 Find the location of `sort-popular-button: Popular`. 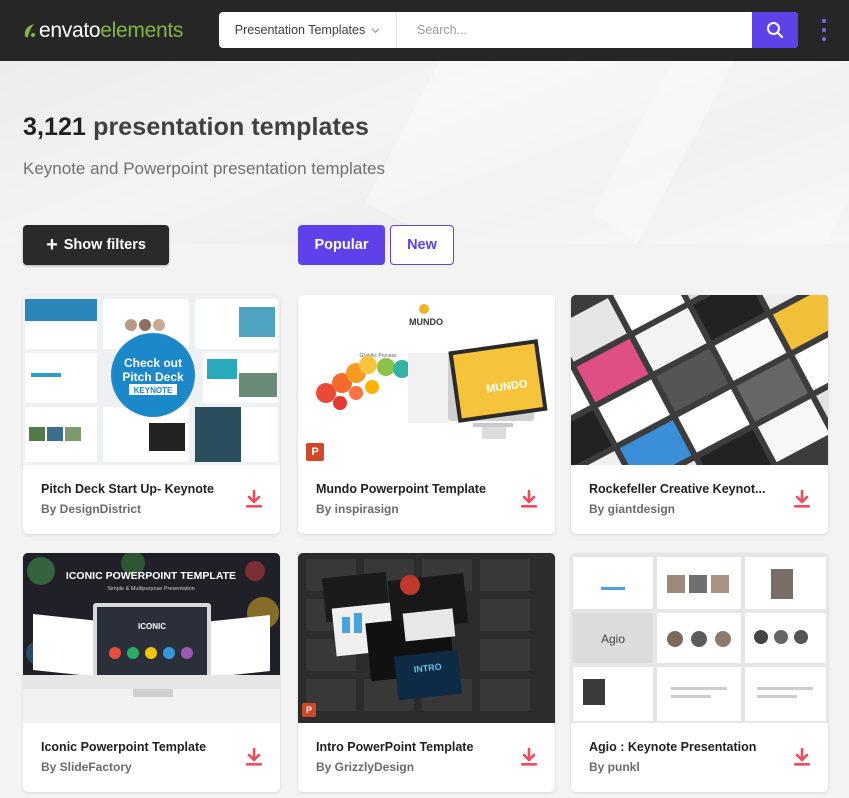

sort-popular-button: Popular is located at coordinates (341, 245).